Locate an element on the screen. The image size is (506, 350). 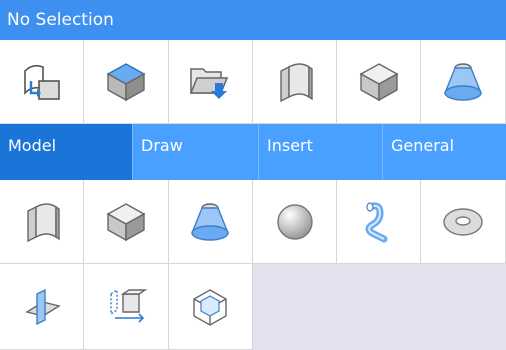
solid-box-blue-top-icon is located at coordinates (126, 81).